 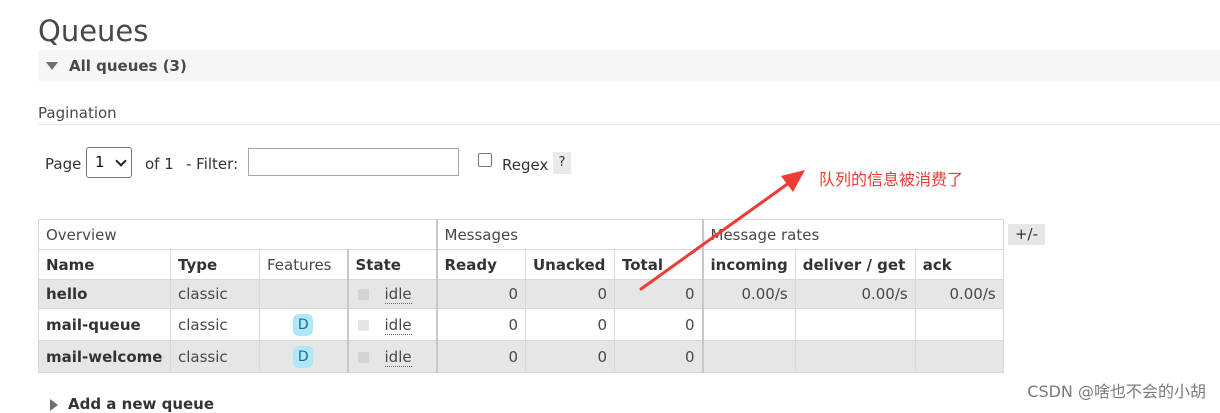 I want to click on pagination-controls: Page 1 of 1 - Filter: Regex ?, so click(x=325, y=163).